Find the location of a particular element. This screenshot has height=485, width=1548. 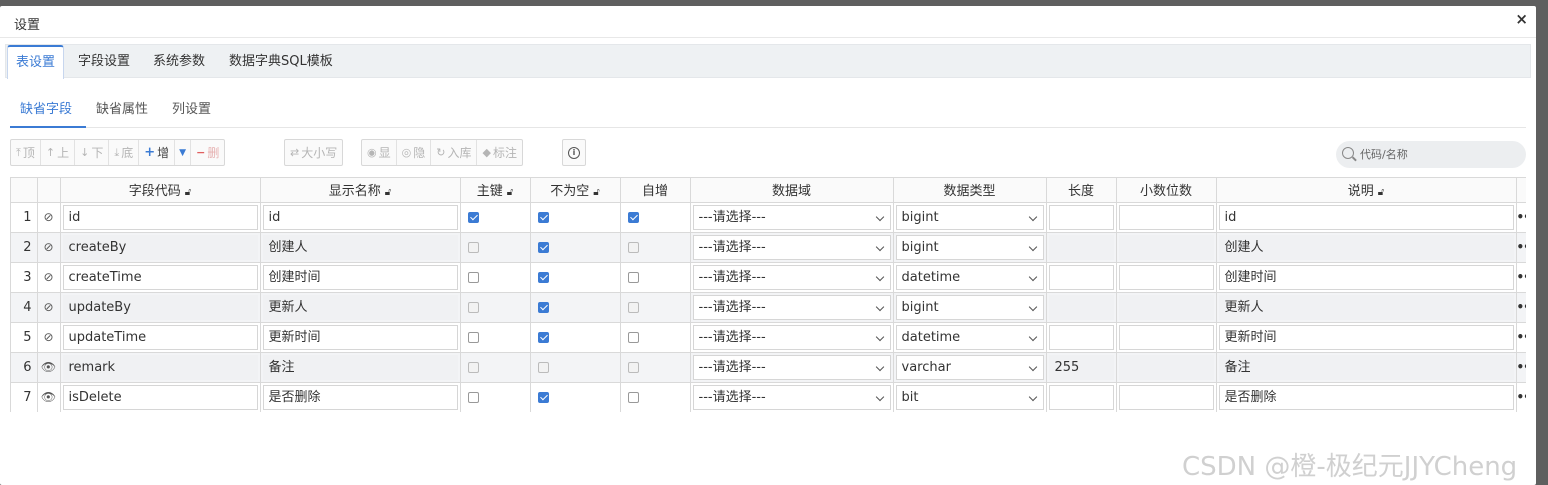

display-name-input: 是否删除 is located at coordinates (360, 397).